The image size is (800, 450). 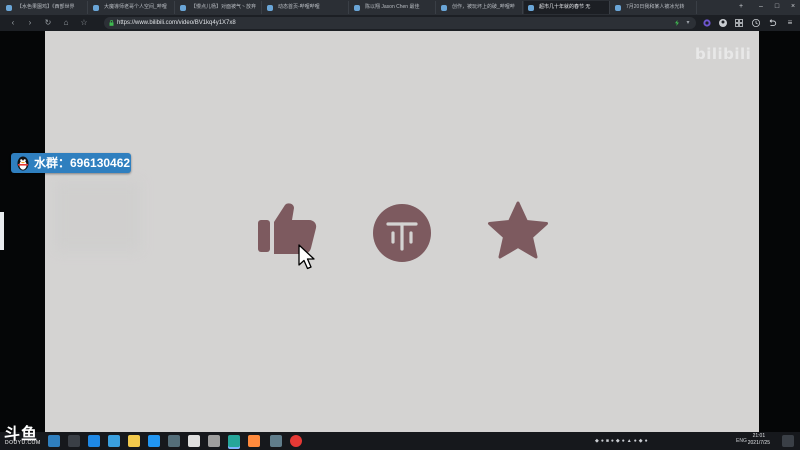 What do you see at coordinates (74, 441) in the screenshot?
I see `taskview-icon` at bounding box center [74, 441].